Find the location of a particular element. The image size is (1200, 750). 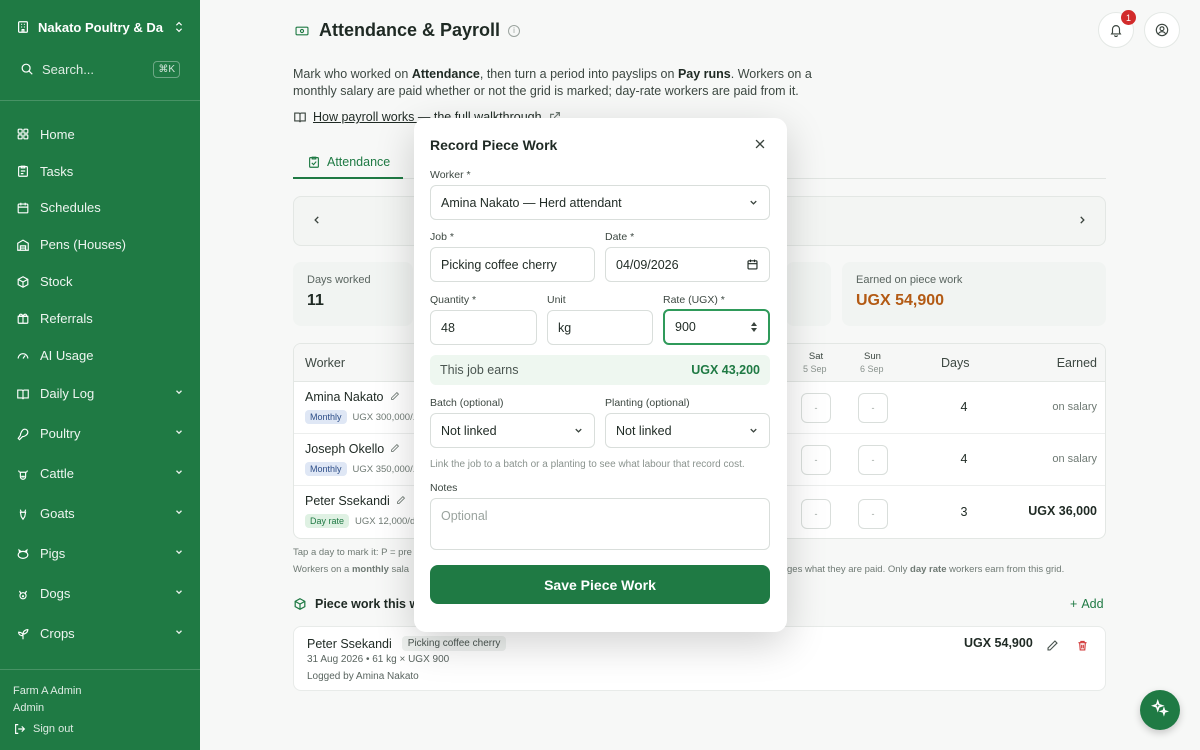

date-input: 04/09/2026 is located at coordinates (687, 264).